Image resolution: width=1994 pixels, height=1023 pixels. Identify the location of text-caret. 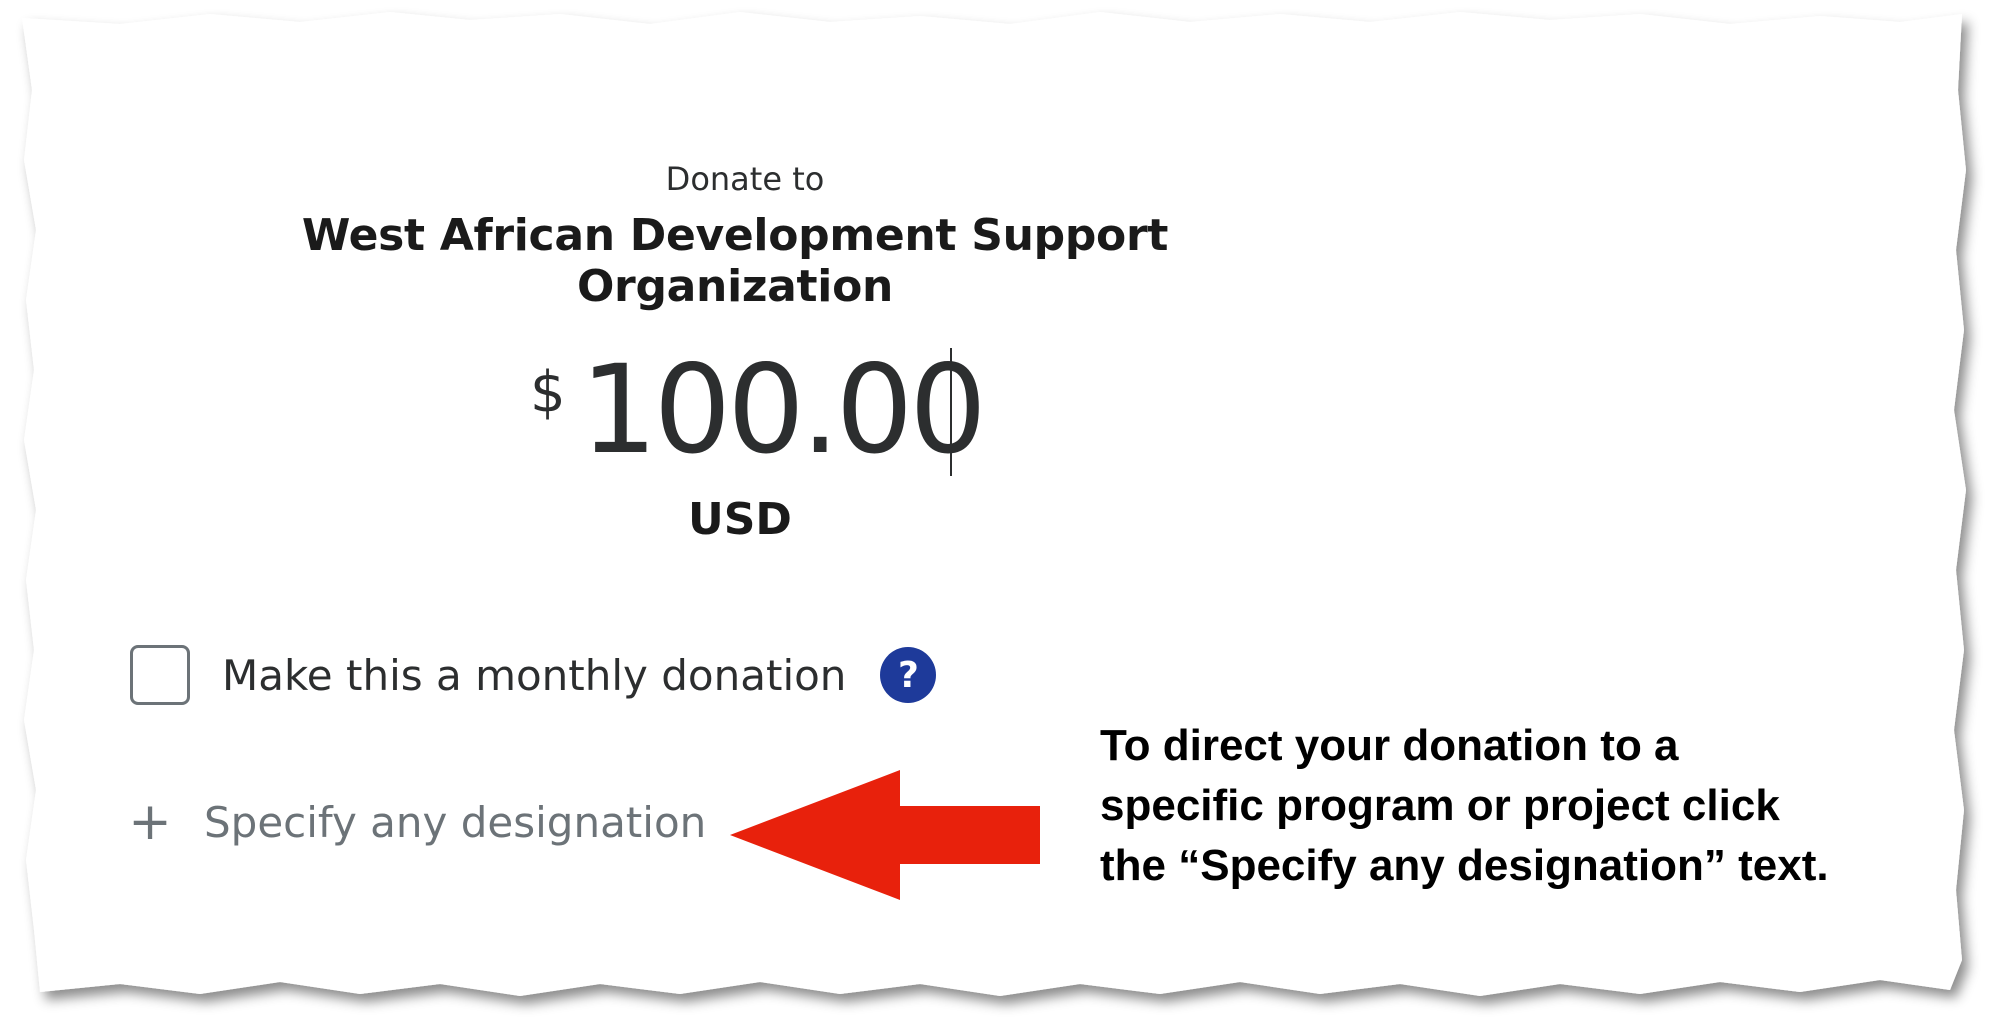
(951, 412).